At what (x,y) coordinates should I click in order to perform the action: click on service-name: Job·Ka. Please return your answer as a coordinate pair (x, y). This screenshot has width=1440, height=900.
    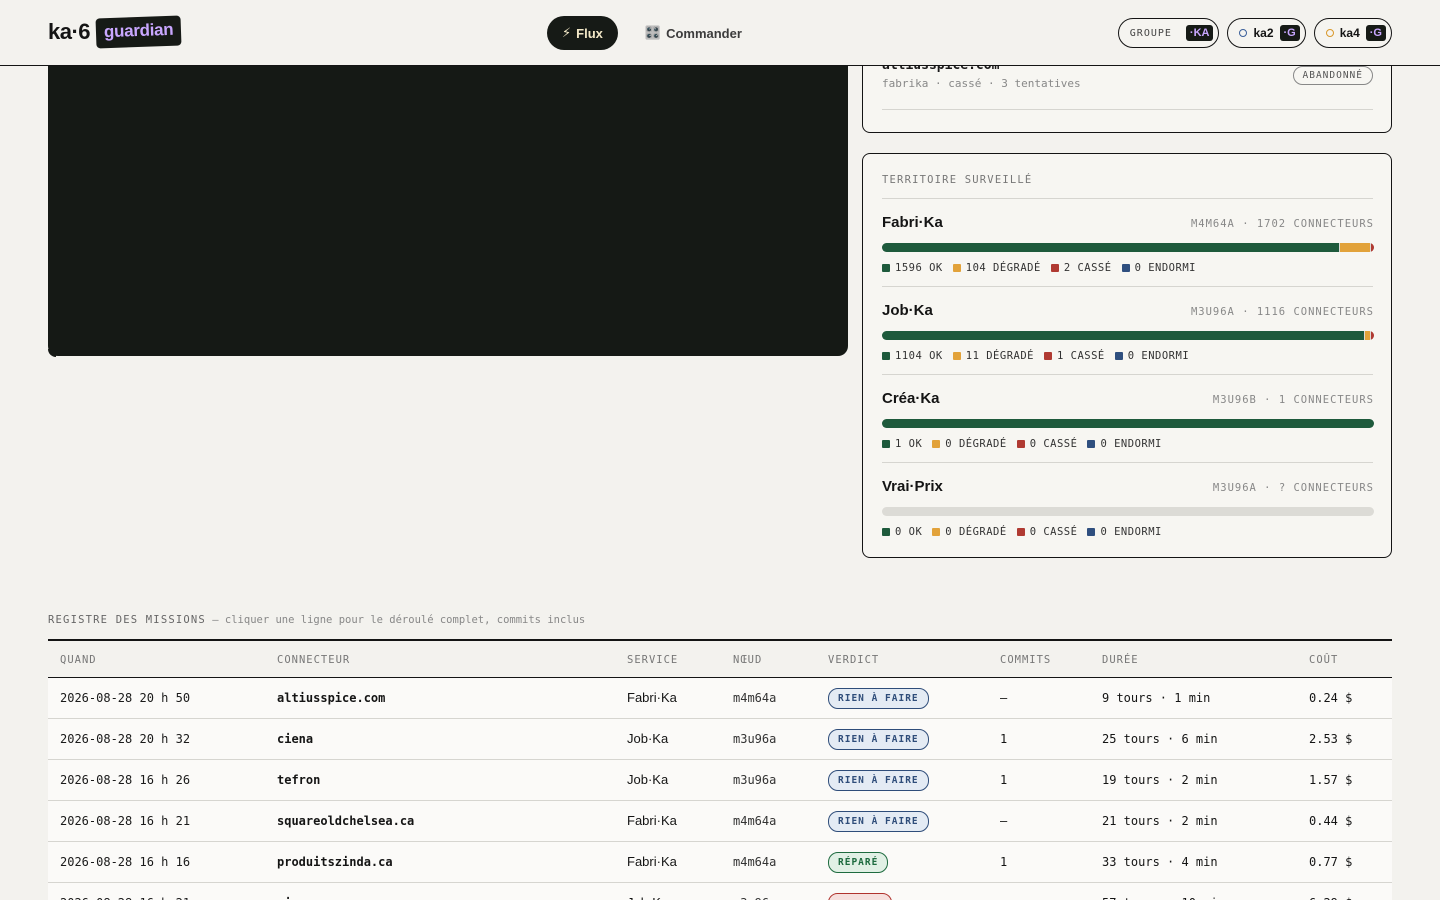
    Looking at the image, I should click on (907, 310).